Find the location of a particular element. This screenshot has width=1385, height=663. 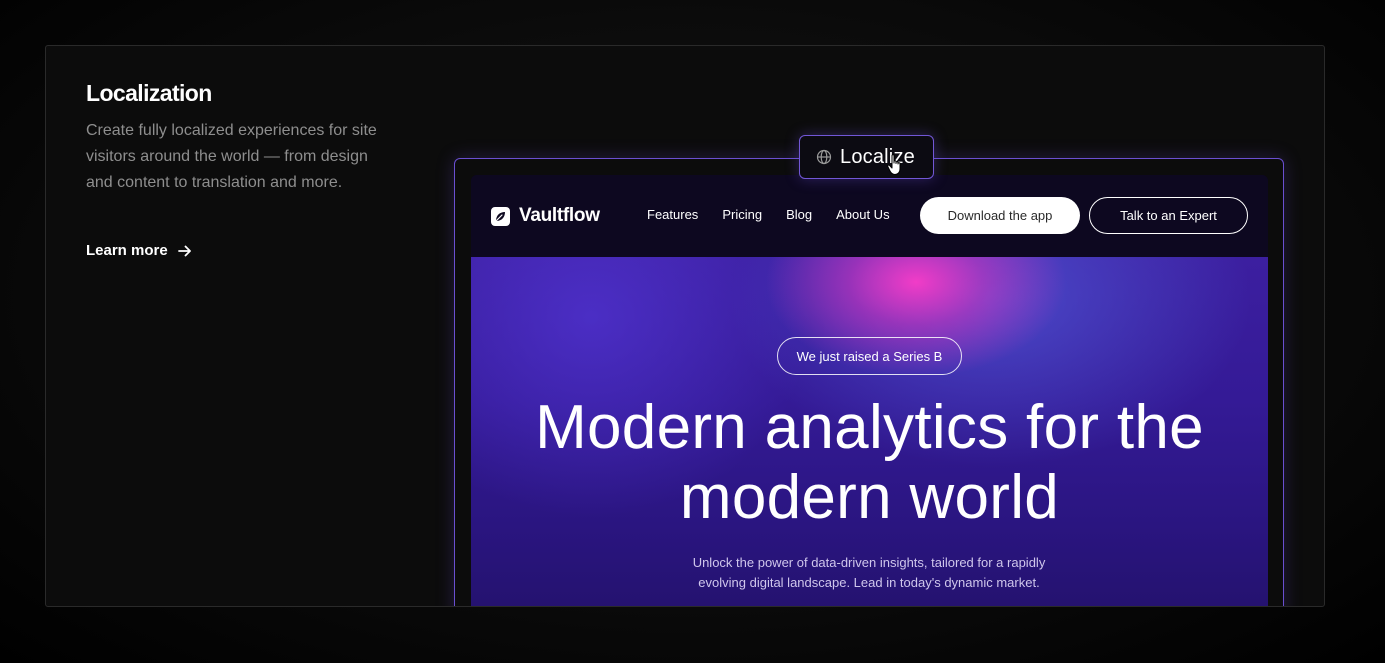

talk-to-expert-button: Talk to an Expert is located at coordinates (1168, 215).